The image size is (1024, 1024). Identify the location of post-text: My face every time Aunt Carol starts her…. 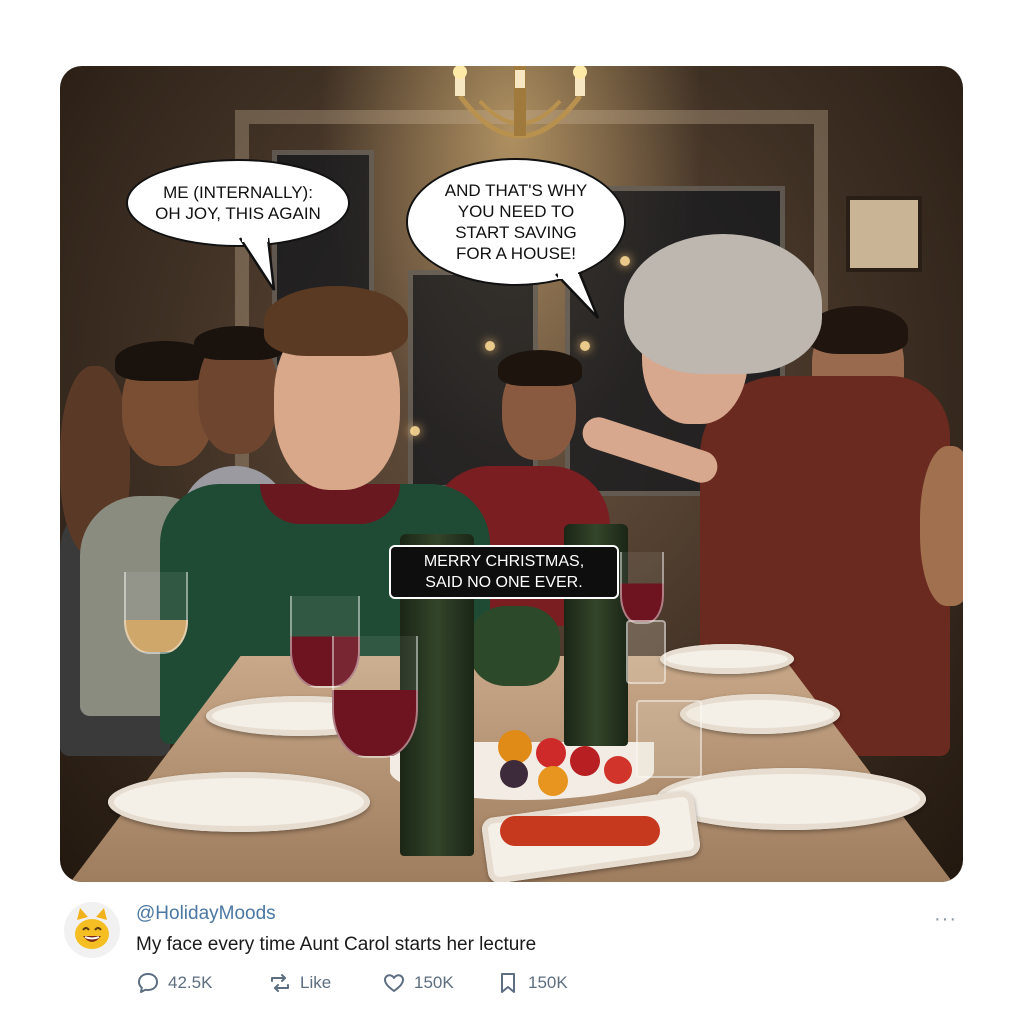
(336, 944).